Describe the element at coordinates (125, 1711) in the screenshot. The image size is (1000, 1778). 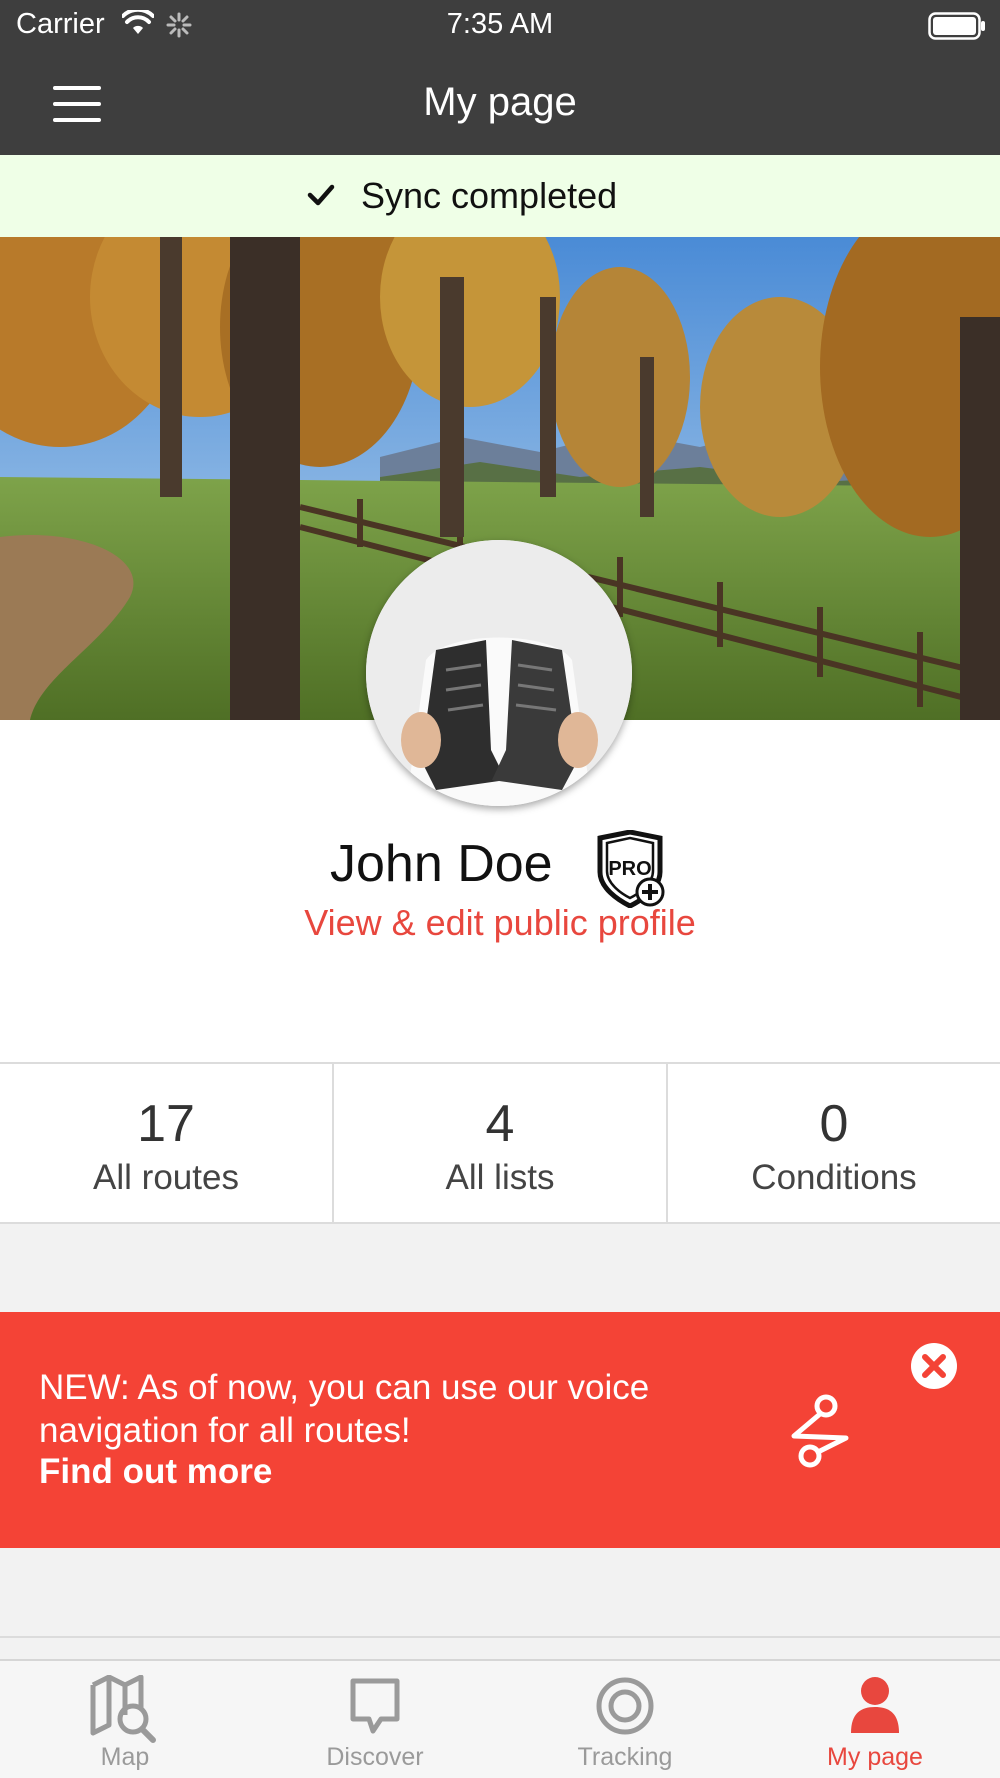
I see `map-search-icon` at that location.